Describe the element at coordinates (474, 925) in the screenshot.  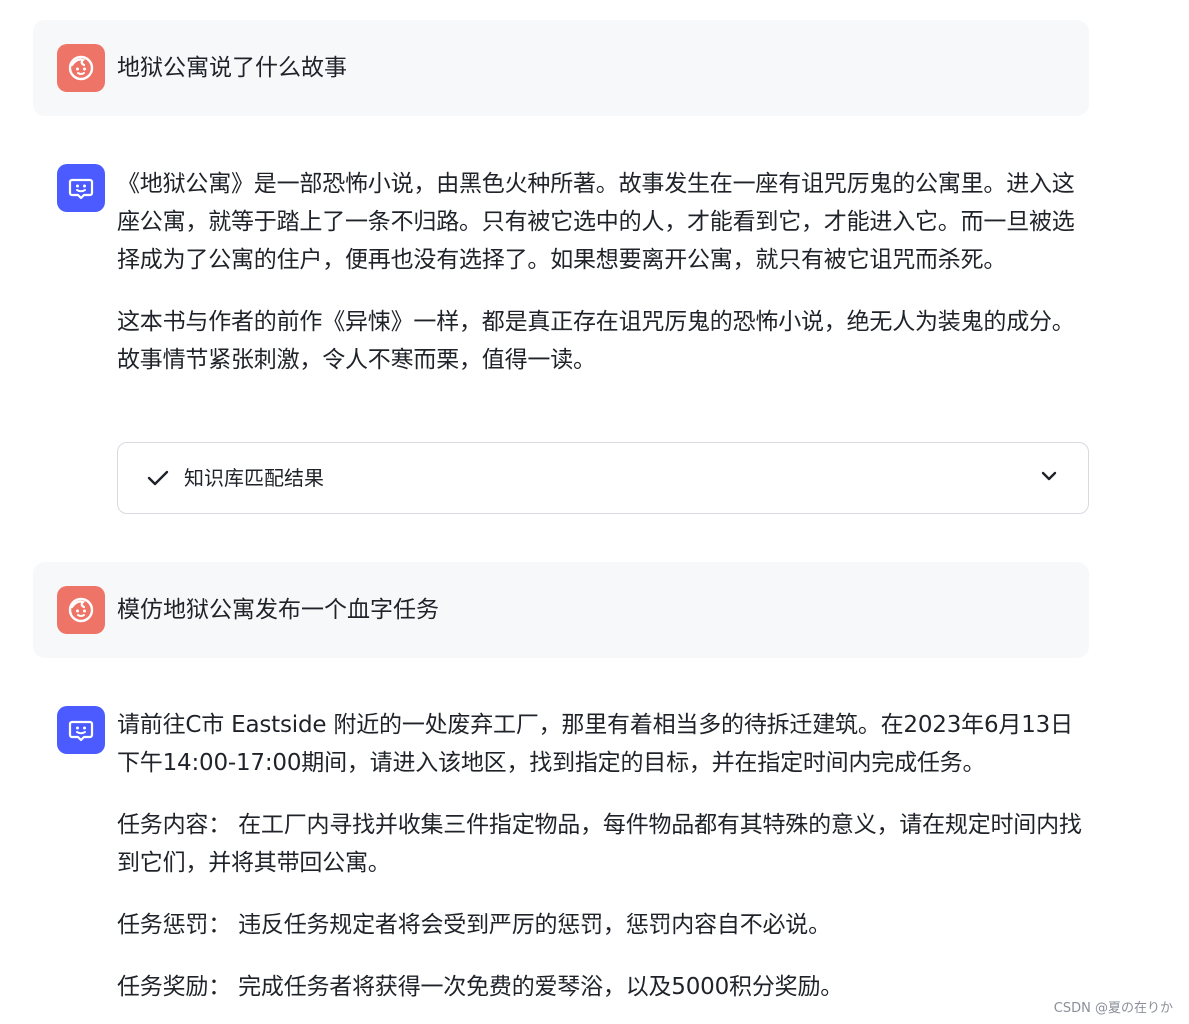
I see `answer-paragraph: 任务惩罚： 违反任务规定者将会受到严厉的惩罚，惩罚内容自不必说。` at that location.